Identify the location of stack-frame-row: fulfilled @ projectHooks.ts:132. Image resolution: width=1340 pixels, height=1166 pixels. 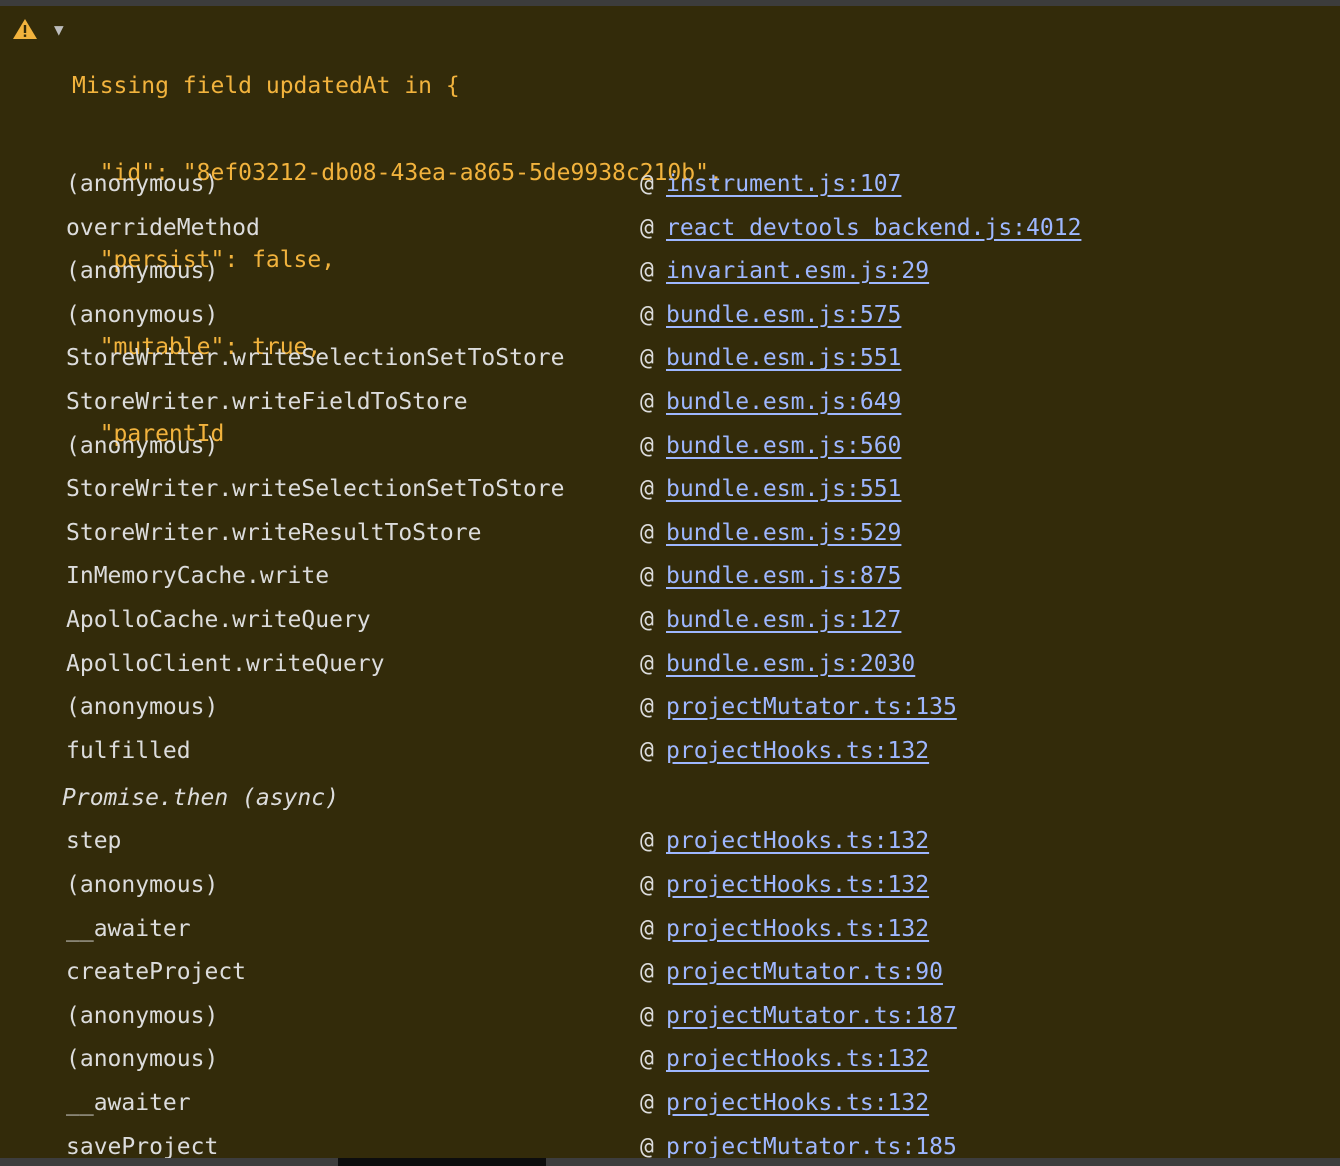
(670, 751).